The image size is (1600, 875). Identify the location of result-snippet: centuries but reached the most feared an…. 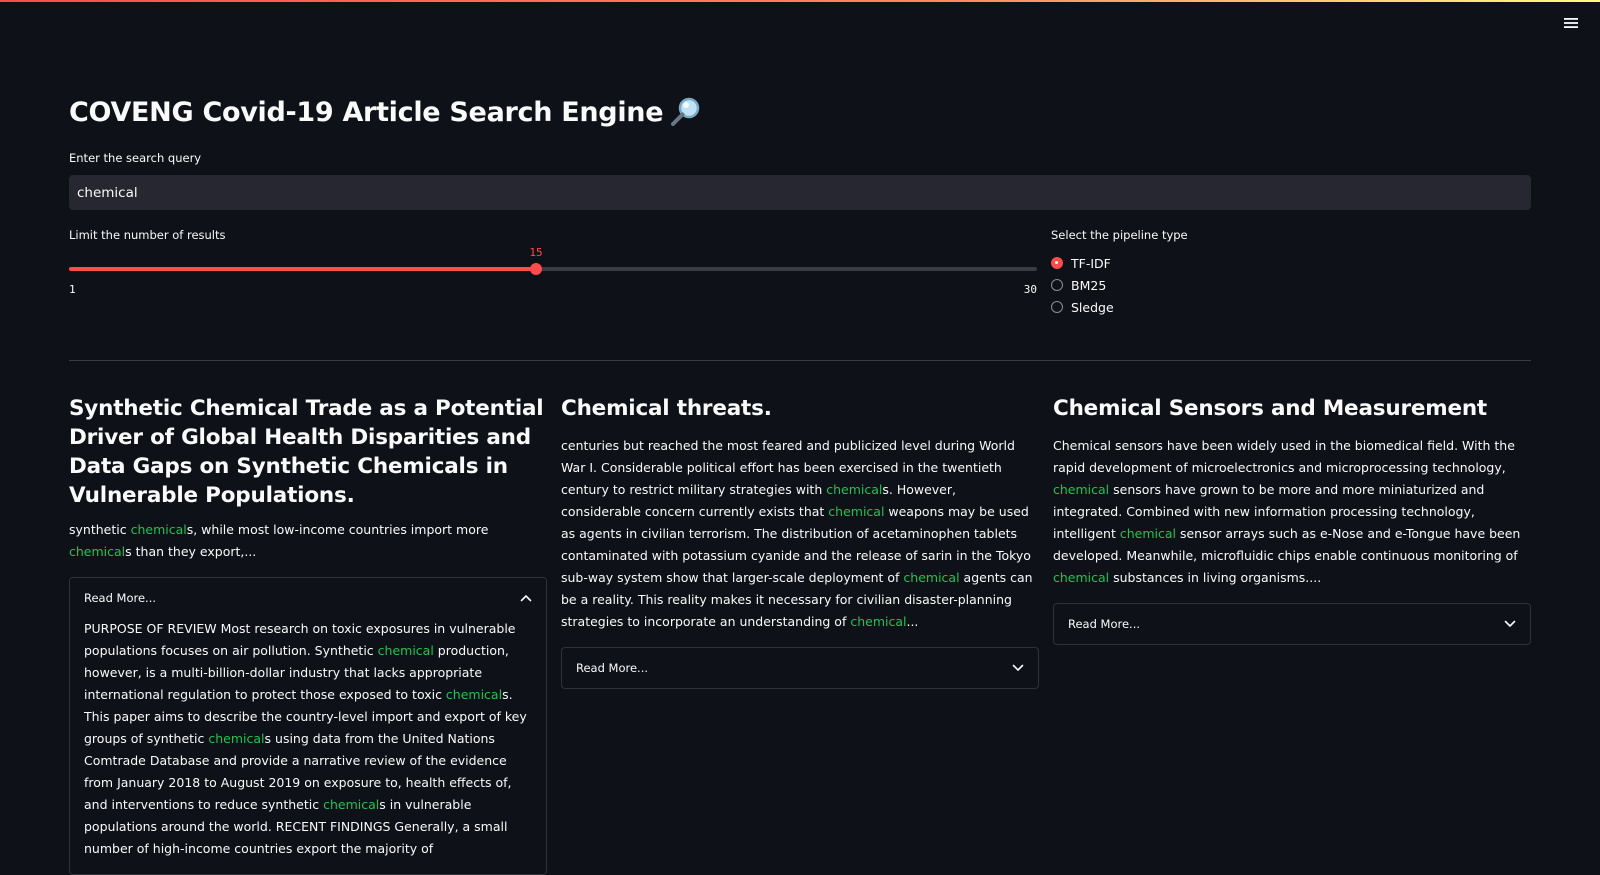
(797, 533).